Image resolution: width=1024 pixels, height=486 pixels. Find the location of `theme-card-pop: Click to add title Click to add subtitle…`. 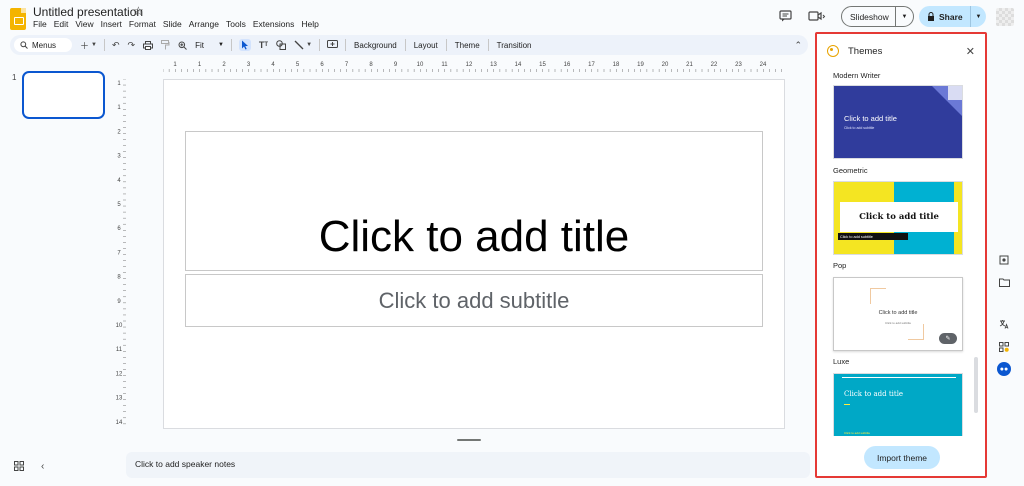

theme-card-pop: Click to add title Click to add subtitle… is located at coordinates (898, 314).